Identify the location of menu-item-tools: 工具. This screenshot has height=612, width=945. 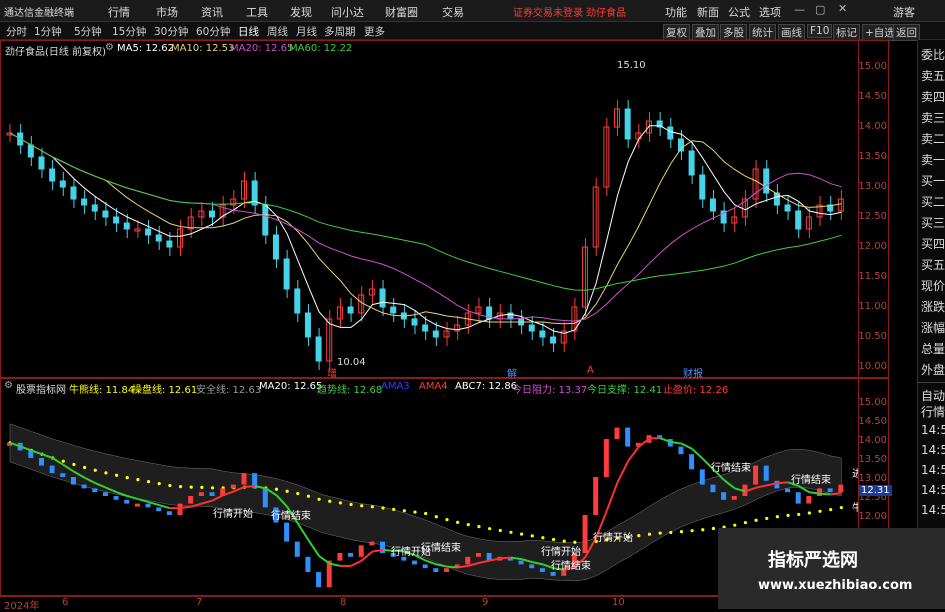
(257, 12).